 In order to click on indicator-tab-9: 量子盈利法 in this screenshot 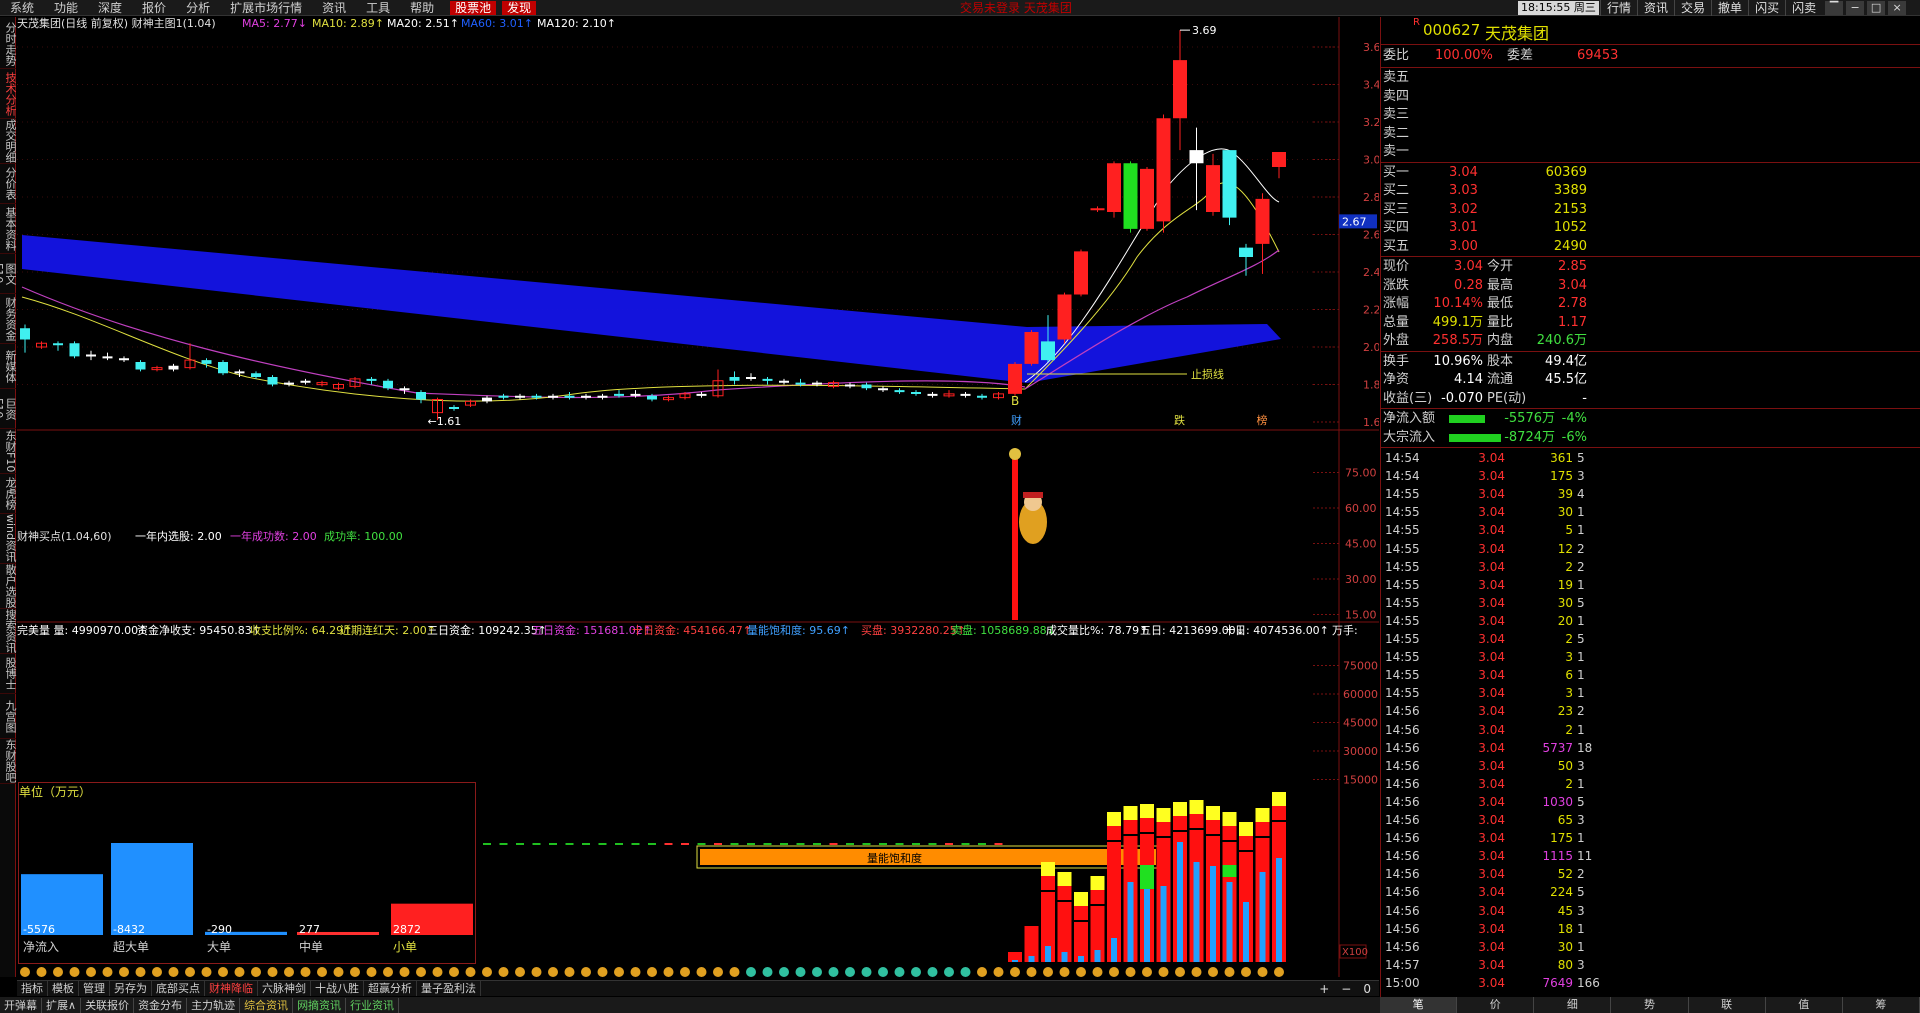, I will do `click(449, 988)`.